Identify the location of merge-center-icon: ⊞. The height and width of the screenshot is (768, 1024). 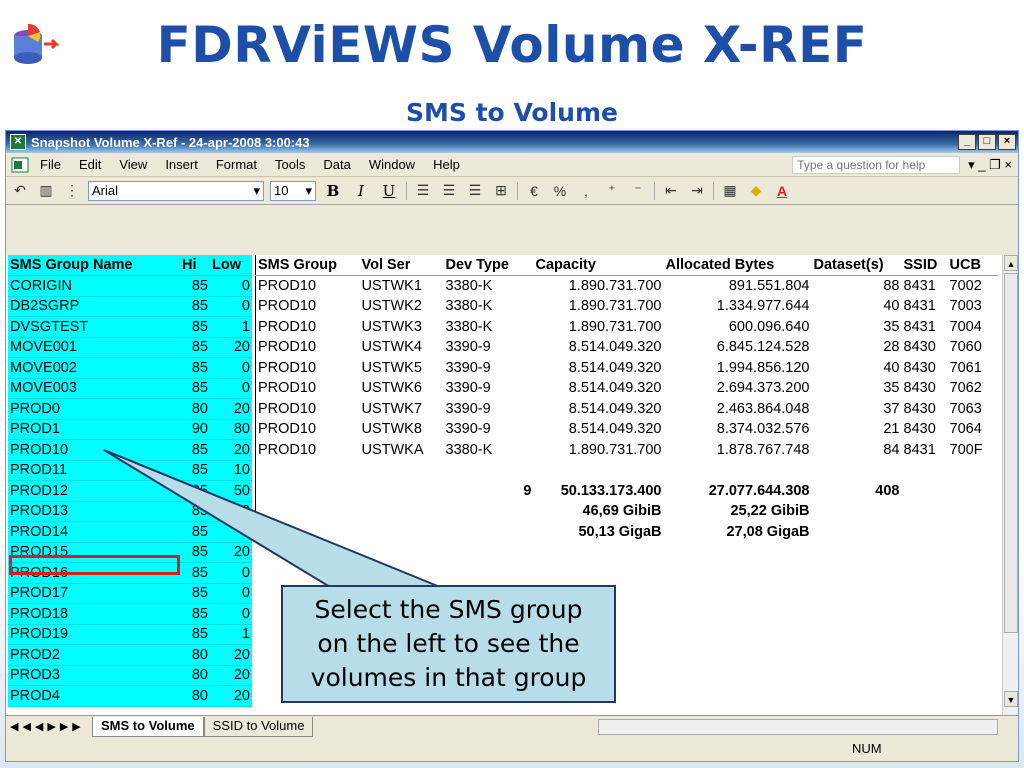
(501, 191).